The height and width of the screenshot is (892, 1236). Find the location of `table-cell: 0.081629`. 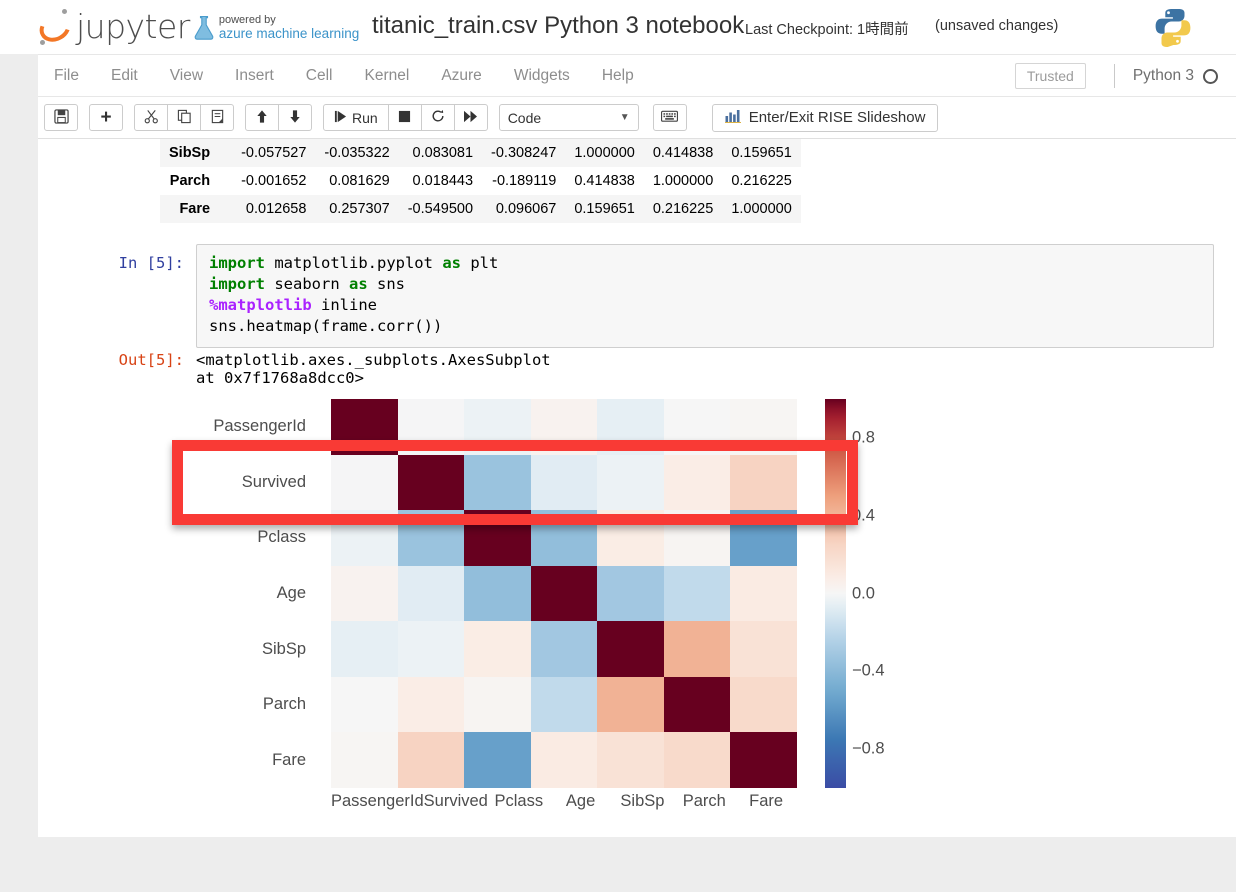

table-cell: 0.081629 is located at coordinates (359, 181).